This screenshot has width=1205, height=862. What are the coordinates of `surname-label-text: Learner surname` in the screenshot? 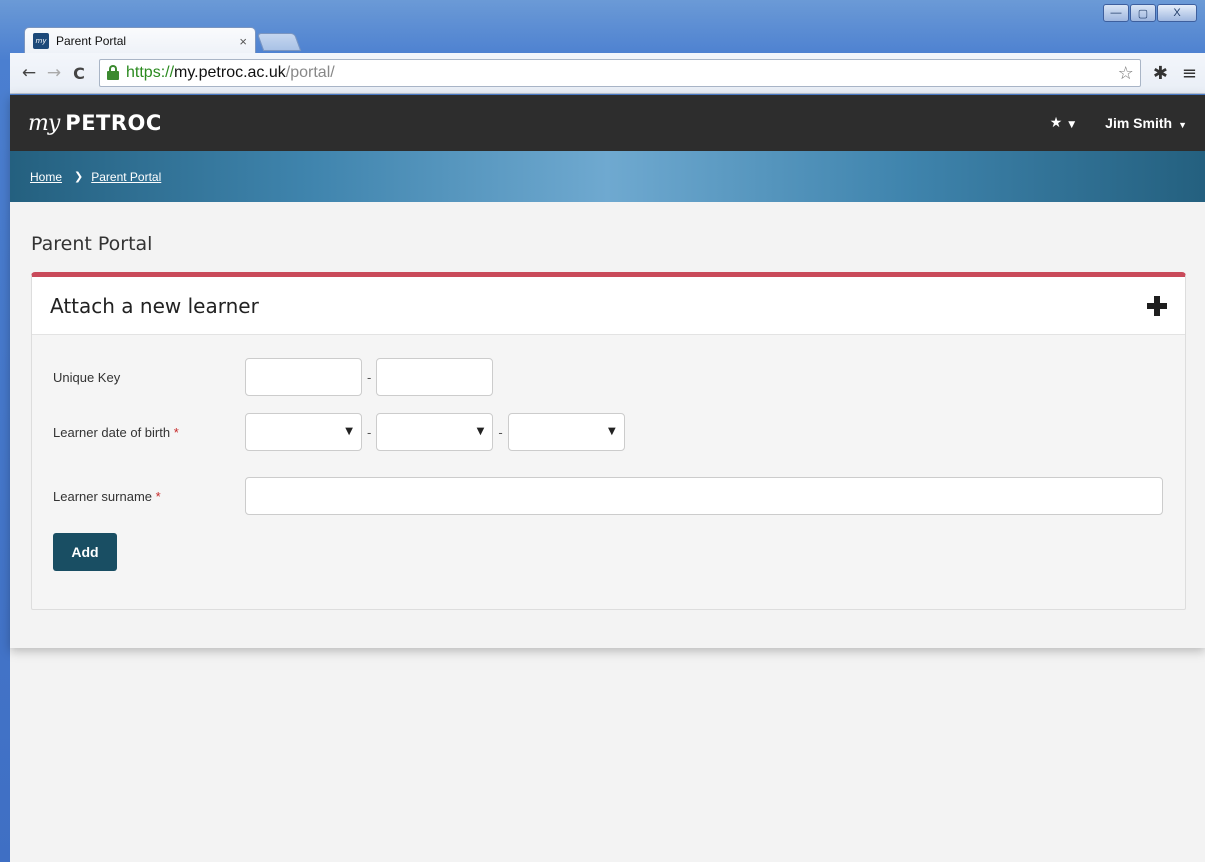 It's located at (102, 496).